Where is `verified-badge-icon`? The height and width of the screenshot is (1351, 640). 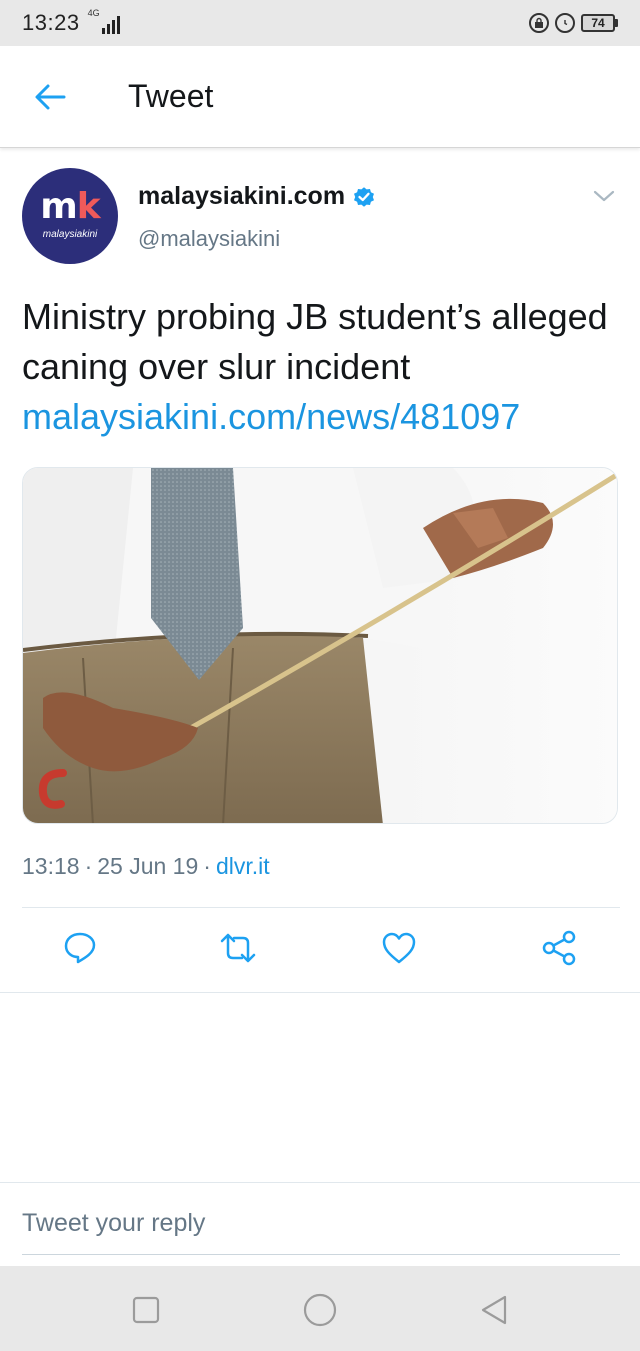
verified-badge-icon is located at coordinates (364, 196).